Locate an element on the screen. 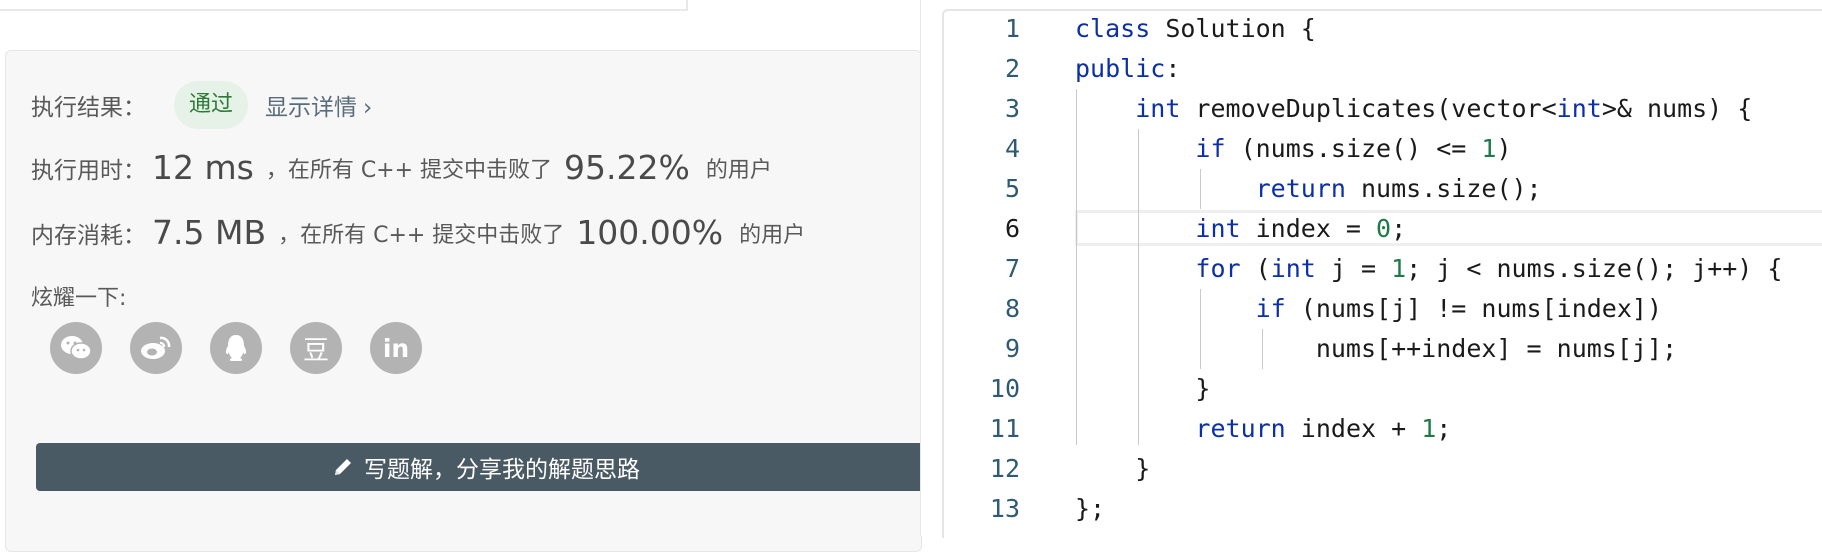  runtime-suffix: 的用户 is located at coordinates (738, 170).